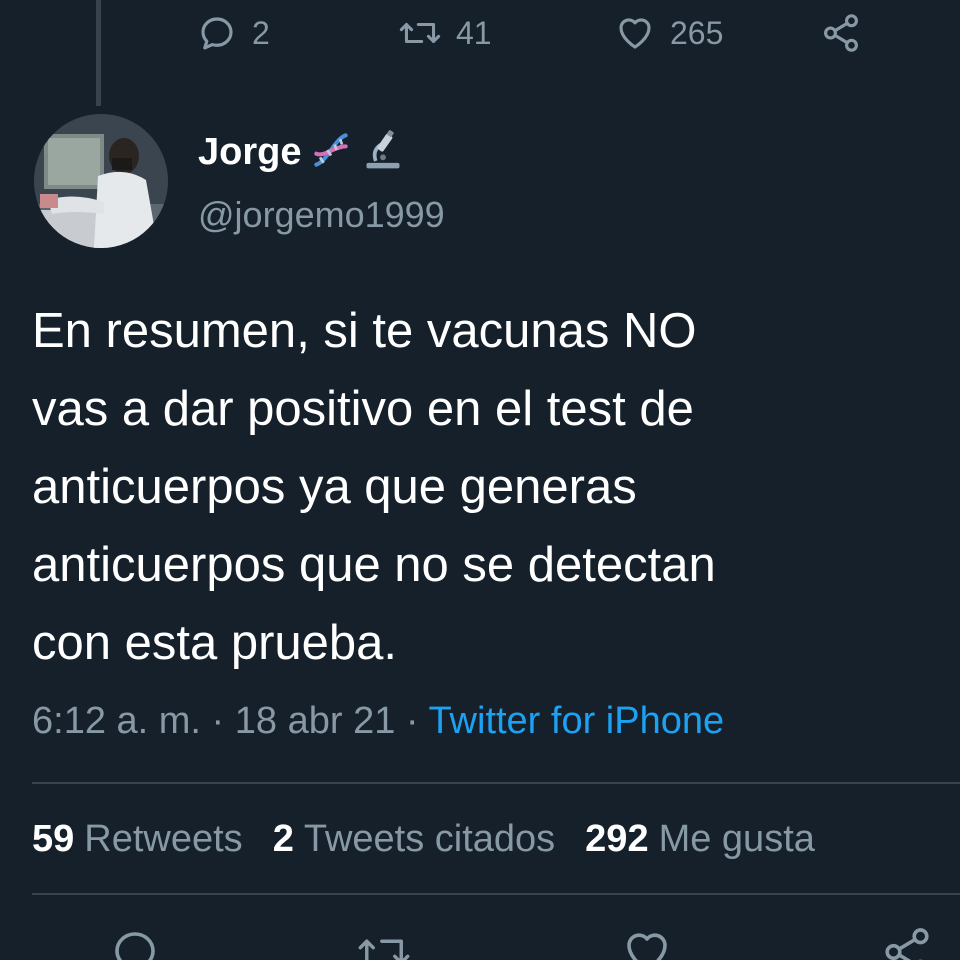 This screenshot has height=960, width=960. Describe the element at coordinates (250, 152) in the screenshot. I see `author-name: Jorge` at that location.